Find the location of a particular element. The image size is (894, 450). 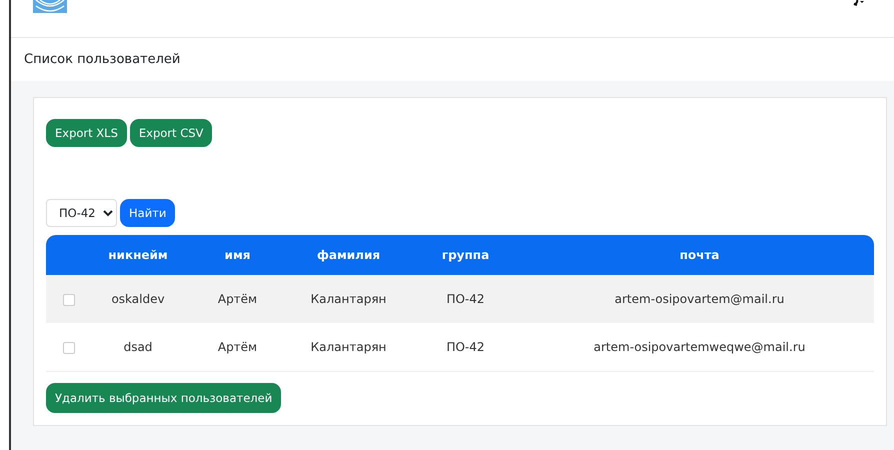

column-header: имя is located at coordinates (237, 255).